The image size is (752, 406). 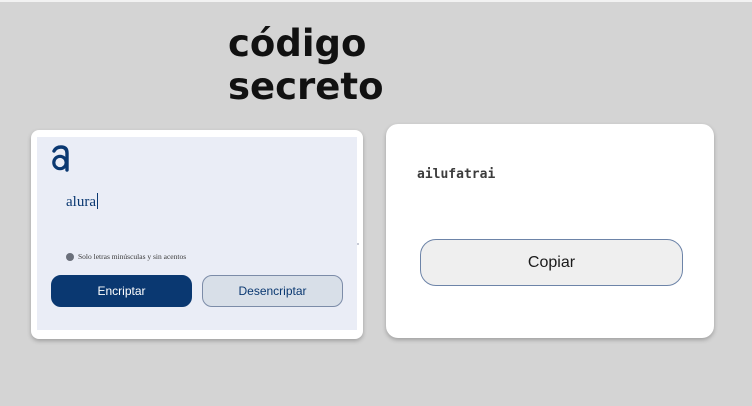 I want to click on decrypt-button: Desencriptar, so click(x=272, y=291).